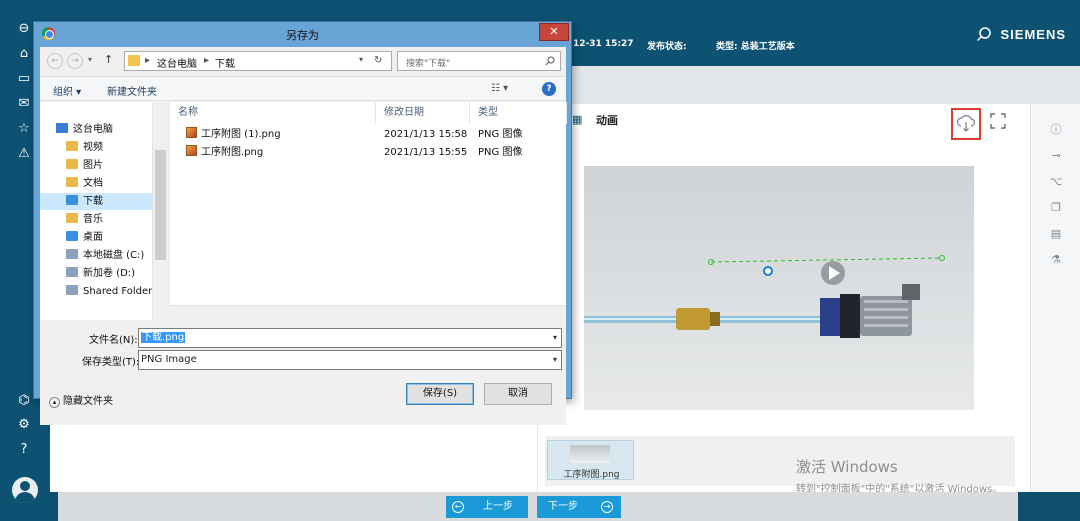  What do you see at coordinates (479, 61) in the screenshot?
I see `search-field: 搜索"下载"` at bounding box center [479, 61].